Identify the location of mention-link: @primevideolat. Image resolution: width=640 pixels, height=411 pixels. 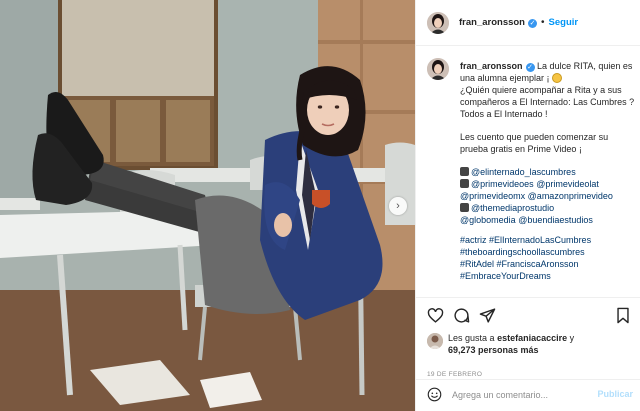
(567, 184).